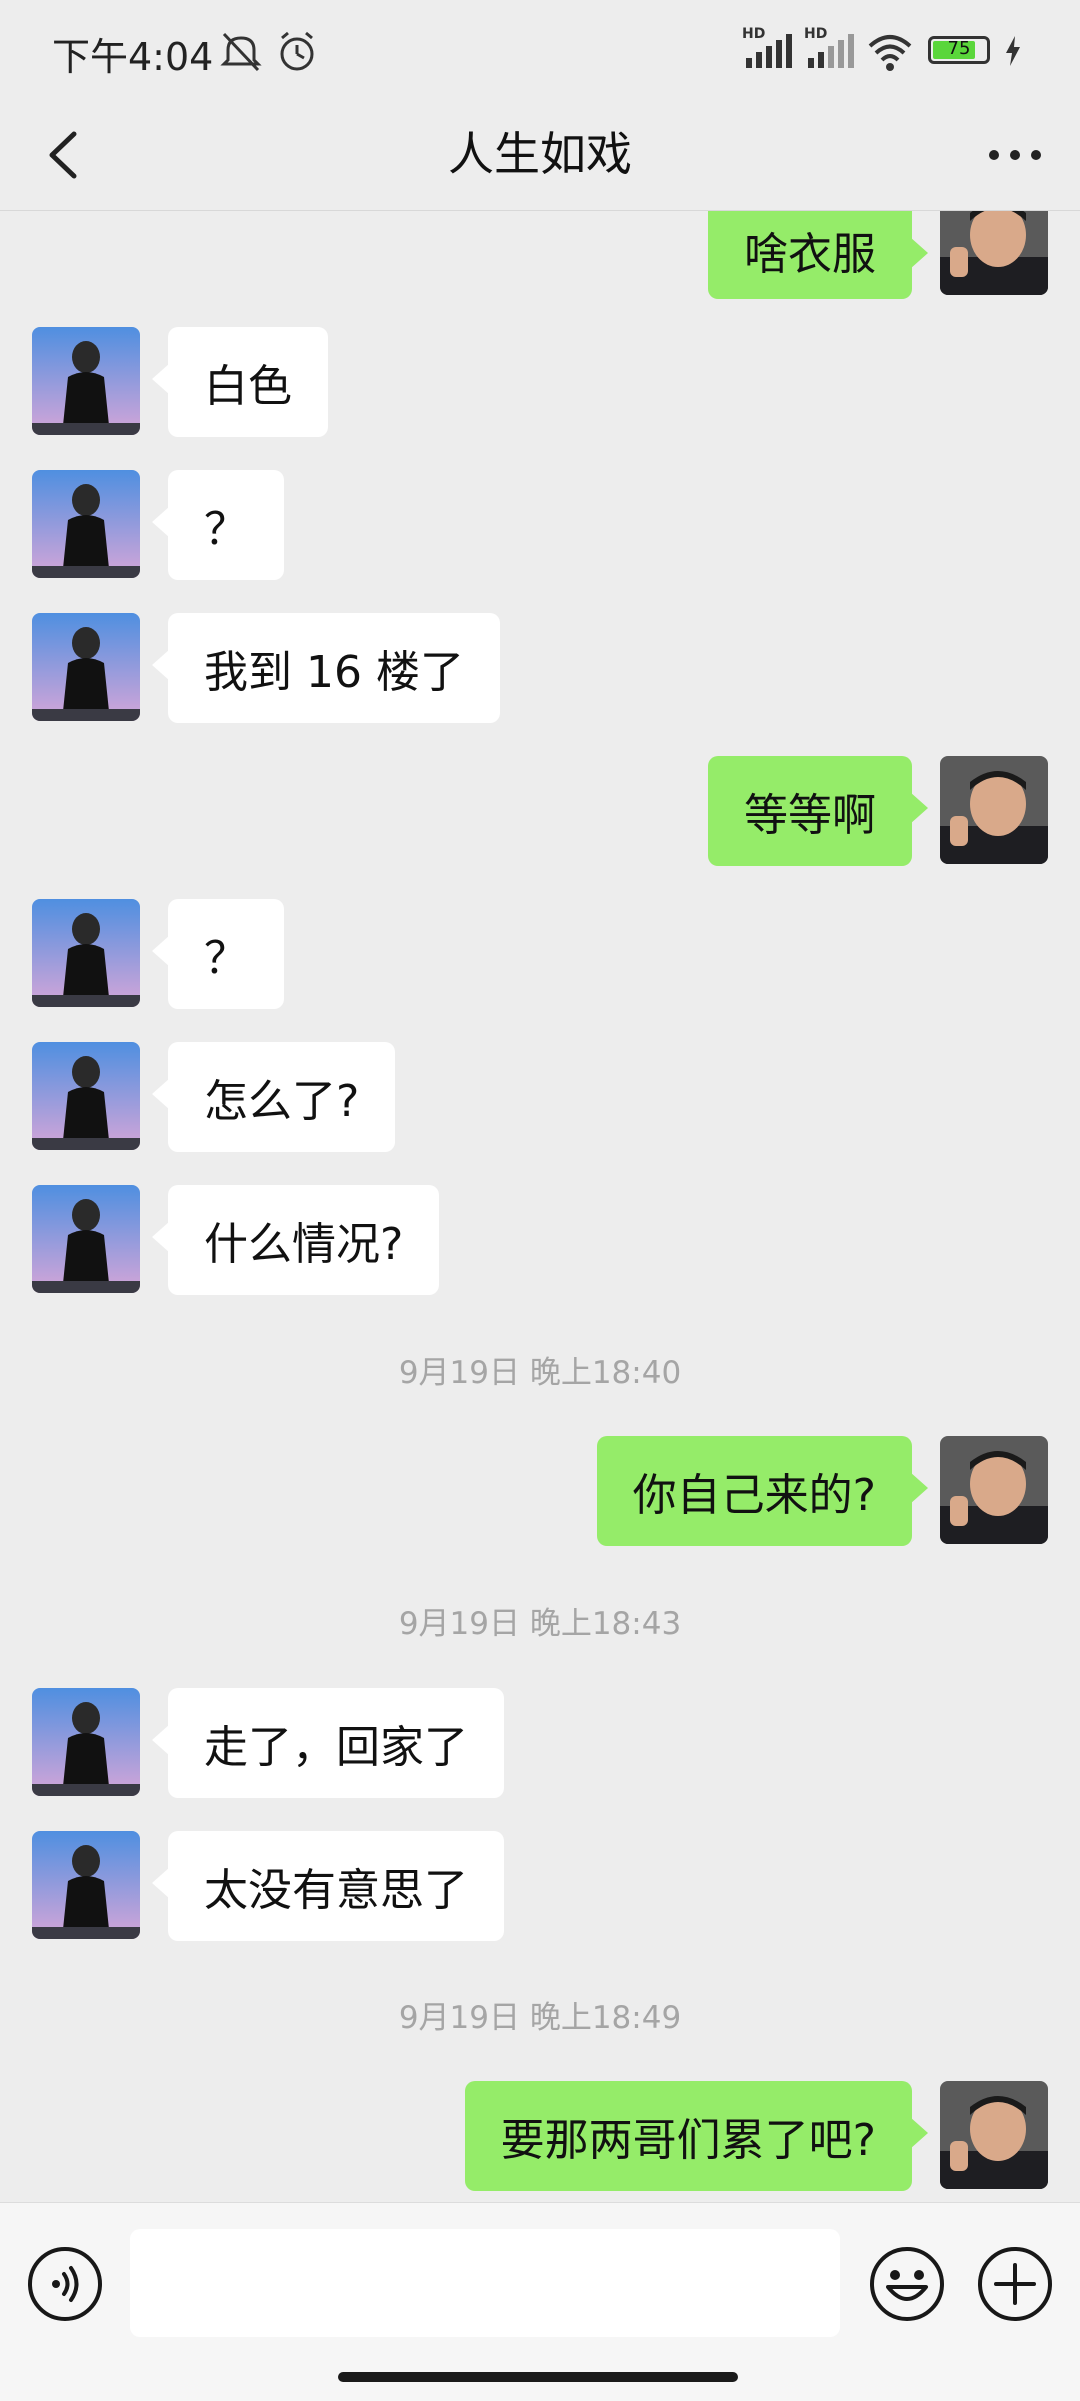 This screenshot has height=2401, width=1080. I want to click on message-row: 白色, so click(540, 383).